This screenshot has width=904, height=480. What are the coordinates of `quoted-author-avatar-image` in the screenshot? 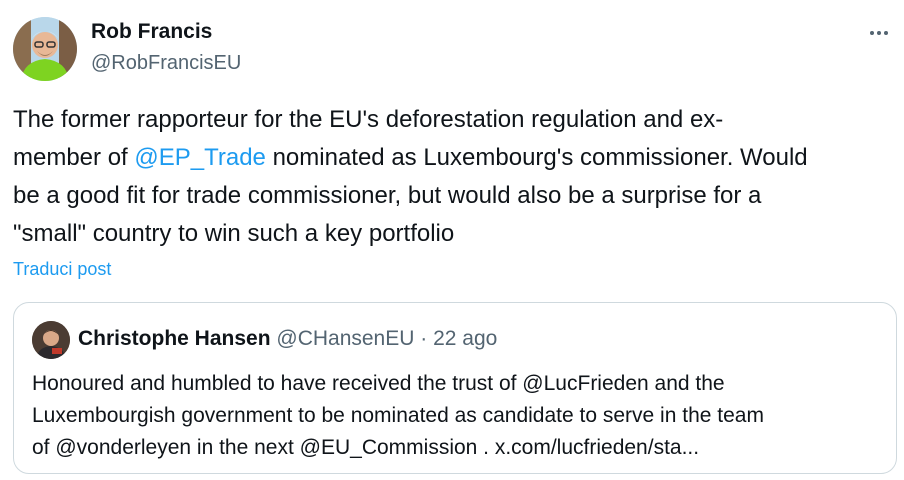 It's located at (51, 340).